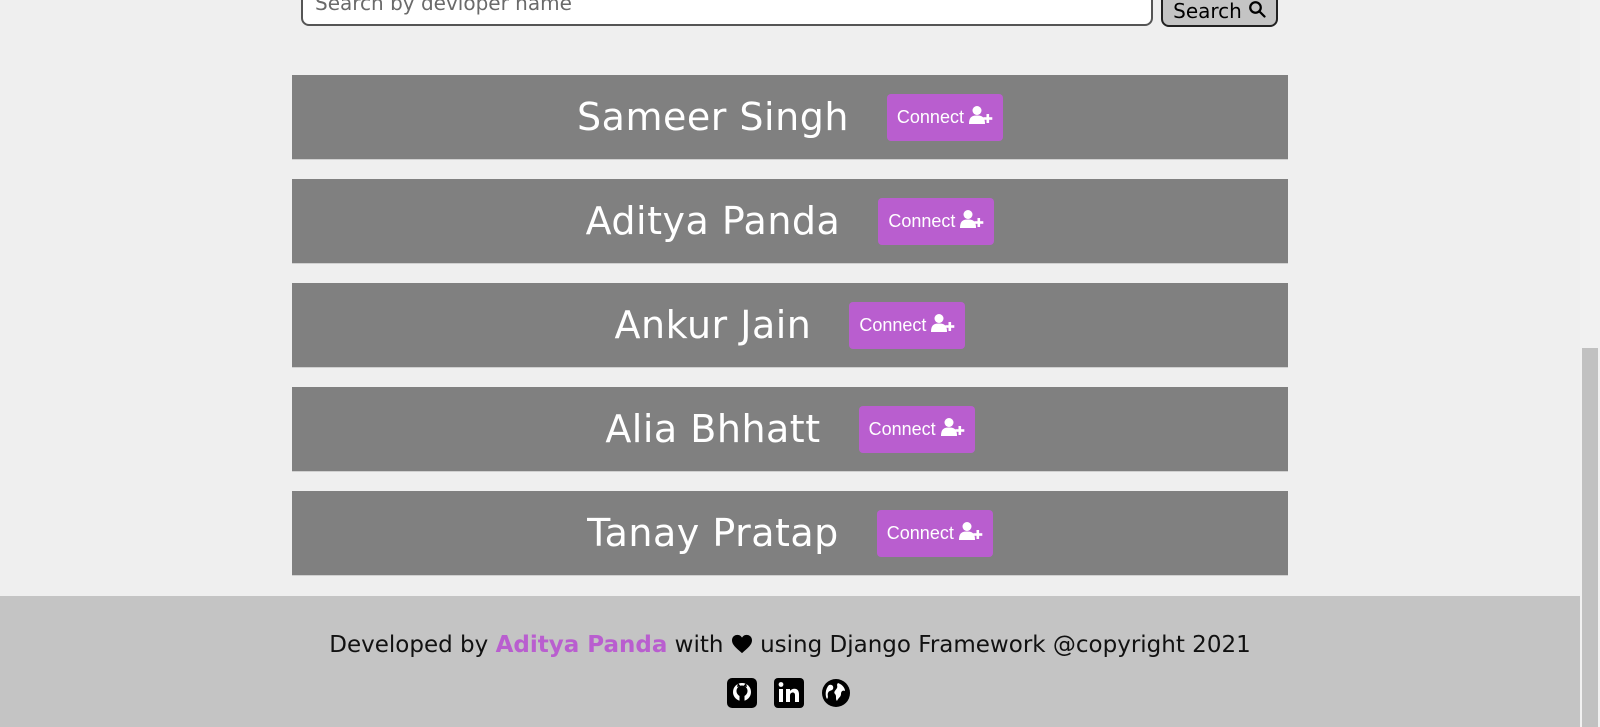 The image size is (1600, 727). I want to click on developer-name: Sameer Singh, so click(713, 117).